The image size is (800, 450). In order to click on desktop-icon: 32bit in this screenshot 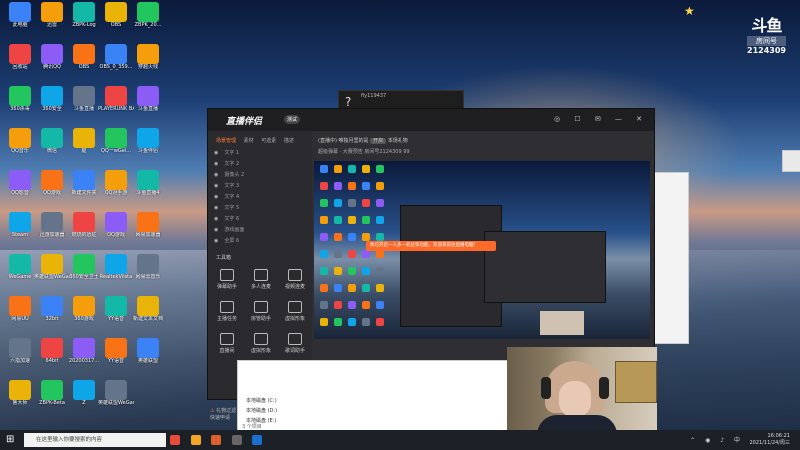, I will do `click(52, 314)`.